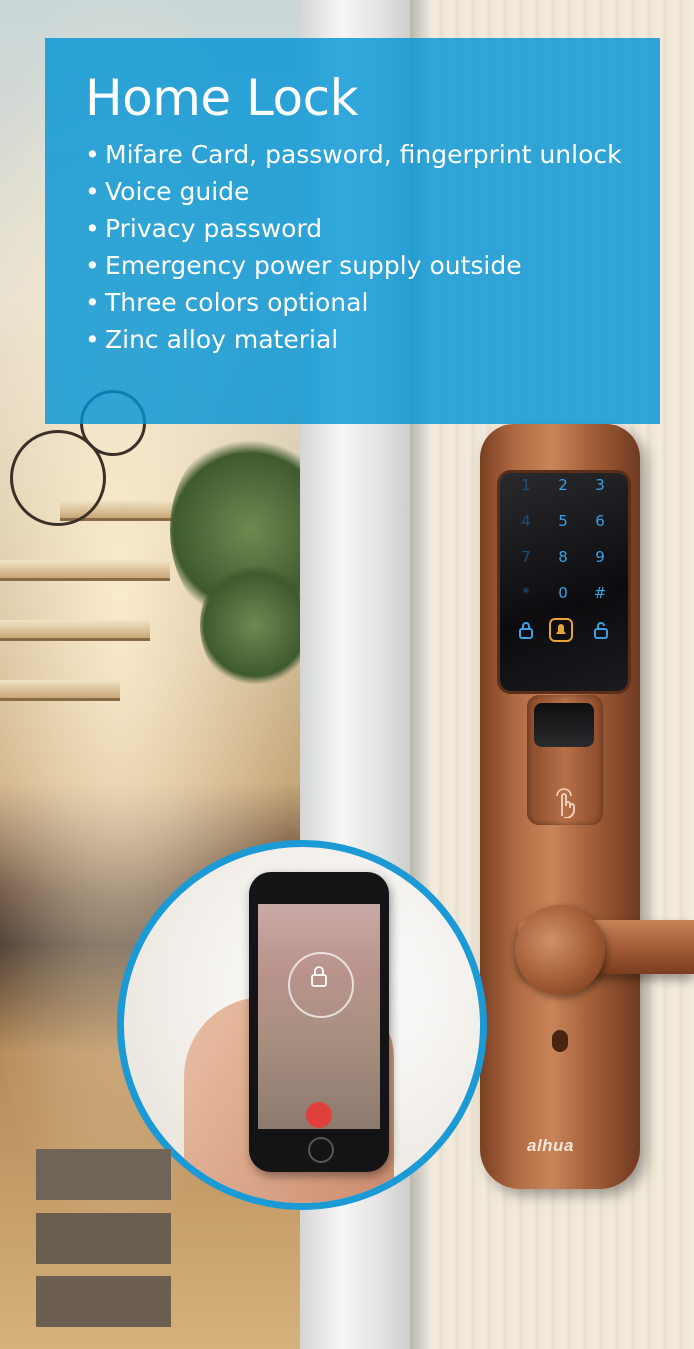 This screenshot has height=1349, width=694. What do you see at coordinates (563, 521) in the screenshot?
I see `keypad-key: 5` at bounding box center [563, 521].